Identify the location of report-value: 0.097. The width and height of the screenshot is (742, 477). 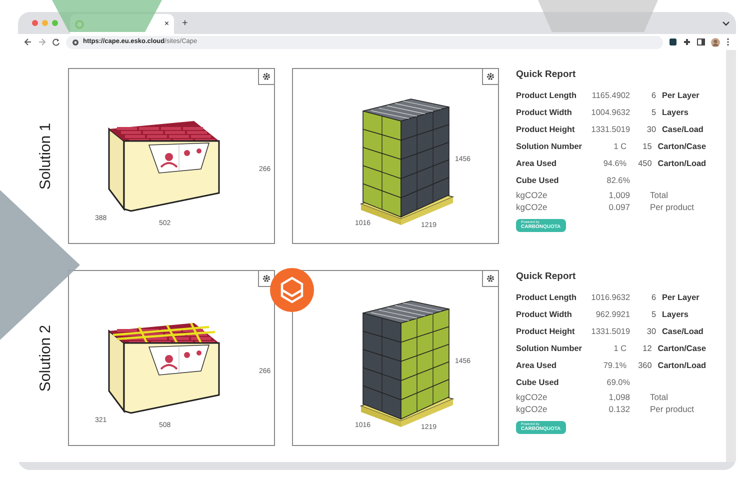
(619, 207).